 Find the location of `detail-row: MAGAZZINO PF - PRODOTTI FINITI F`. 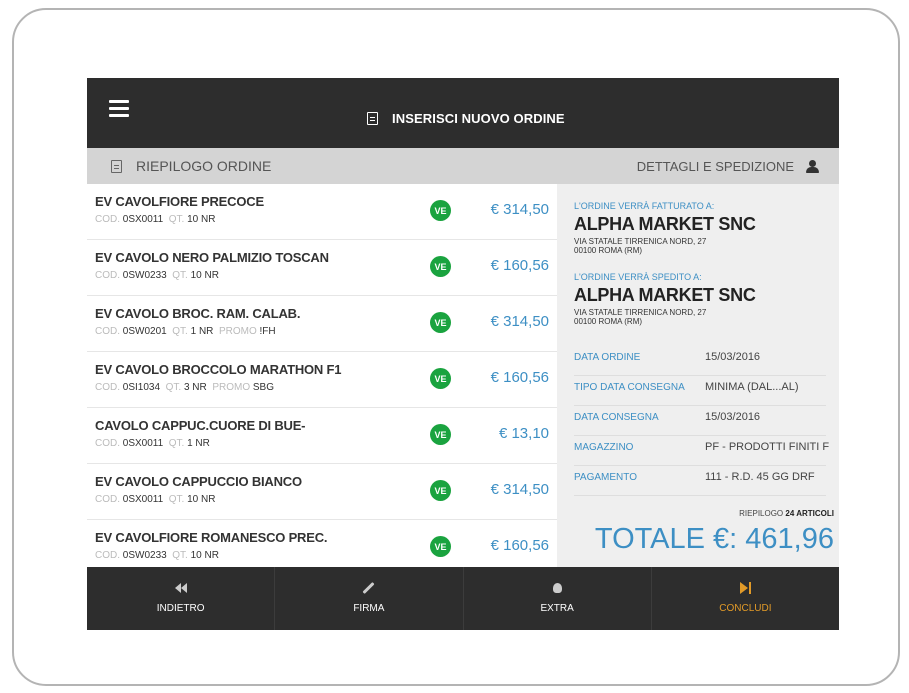

detail-row: MAGAZZINO PF - PRODOTTI FINITI F is located at coordinates (701, 452).